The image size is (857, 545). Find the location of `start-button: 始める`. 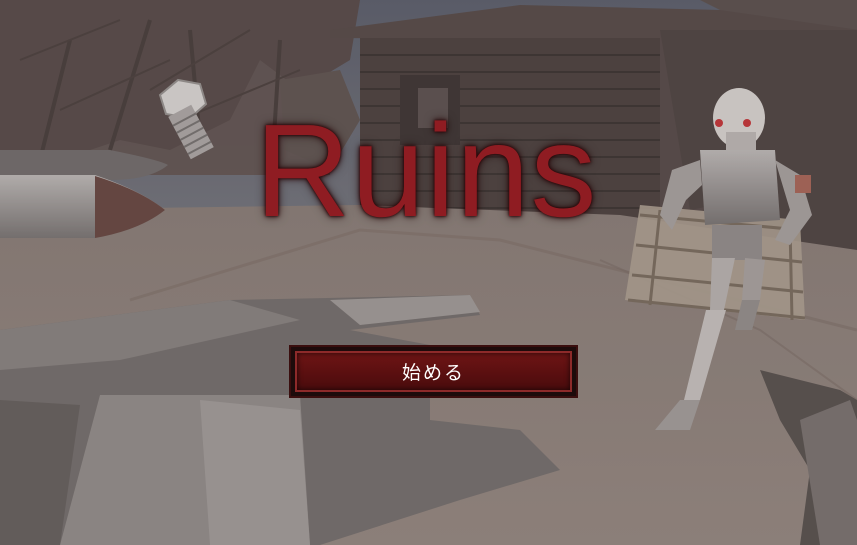

start-button: 始める is located at coordinates (433, 371).